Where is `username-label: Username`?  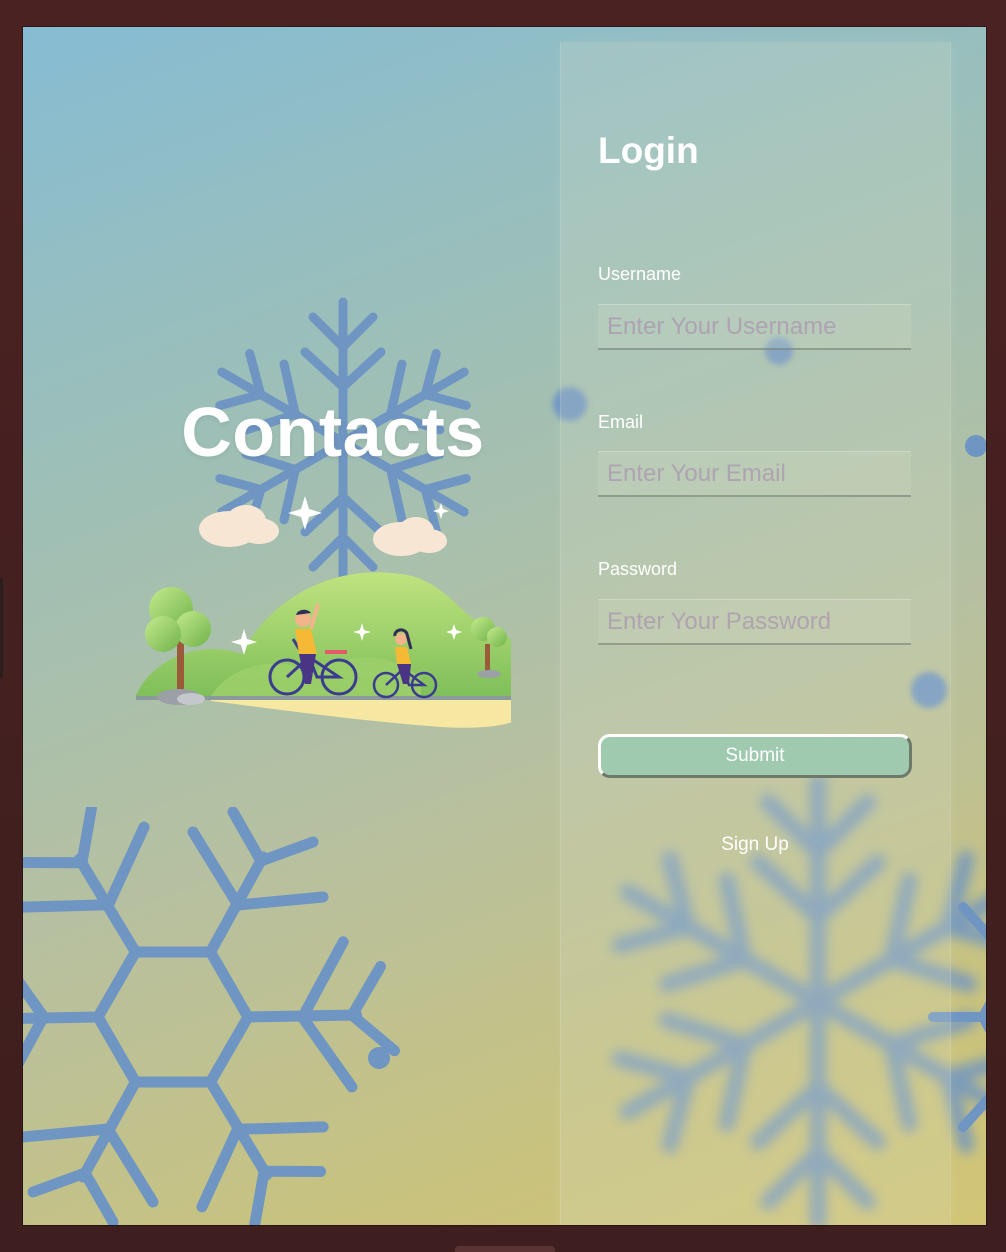
username-label: Username is located at coordinates (640, 274).